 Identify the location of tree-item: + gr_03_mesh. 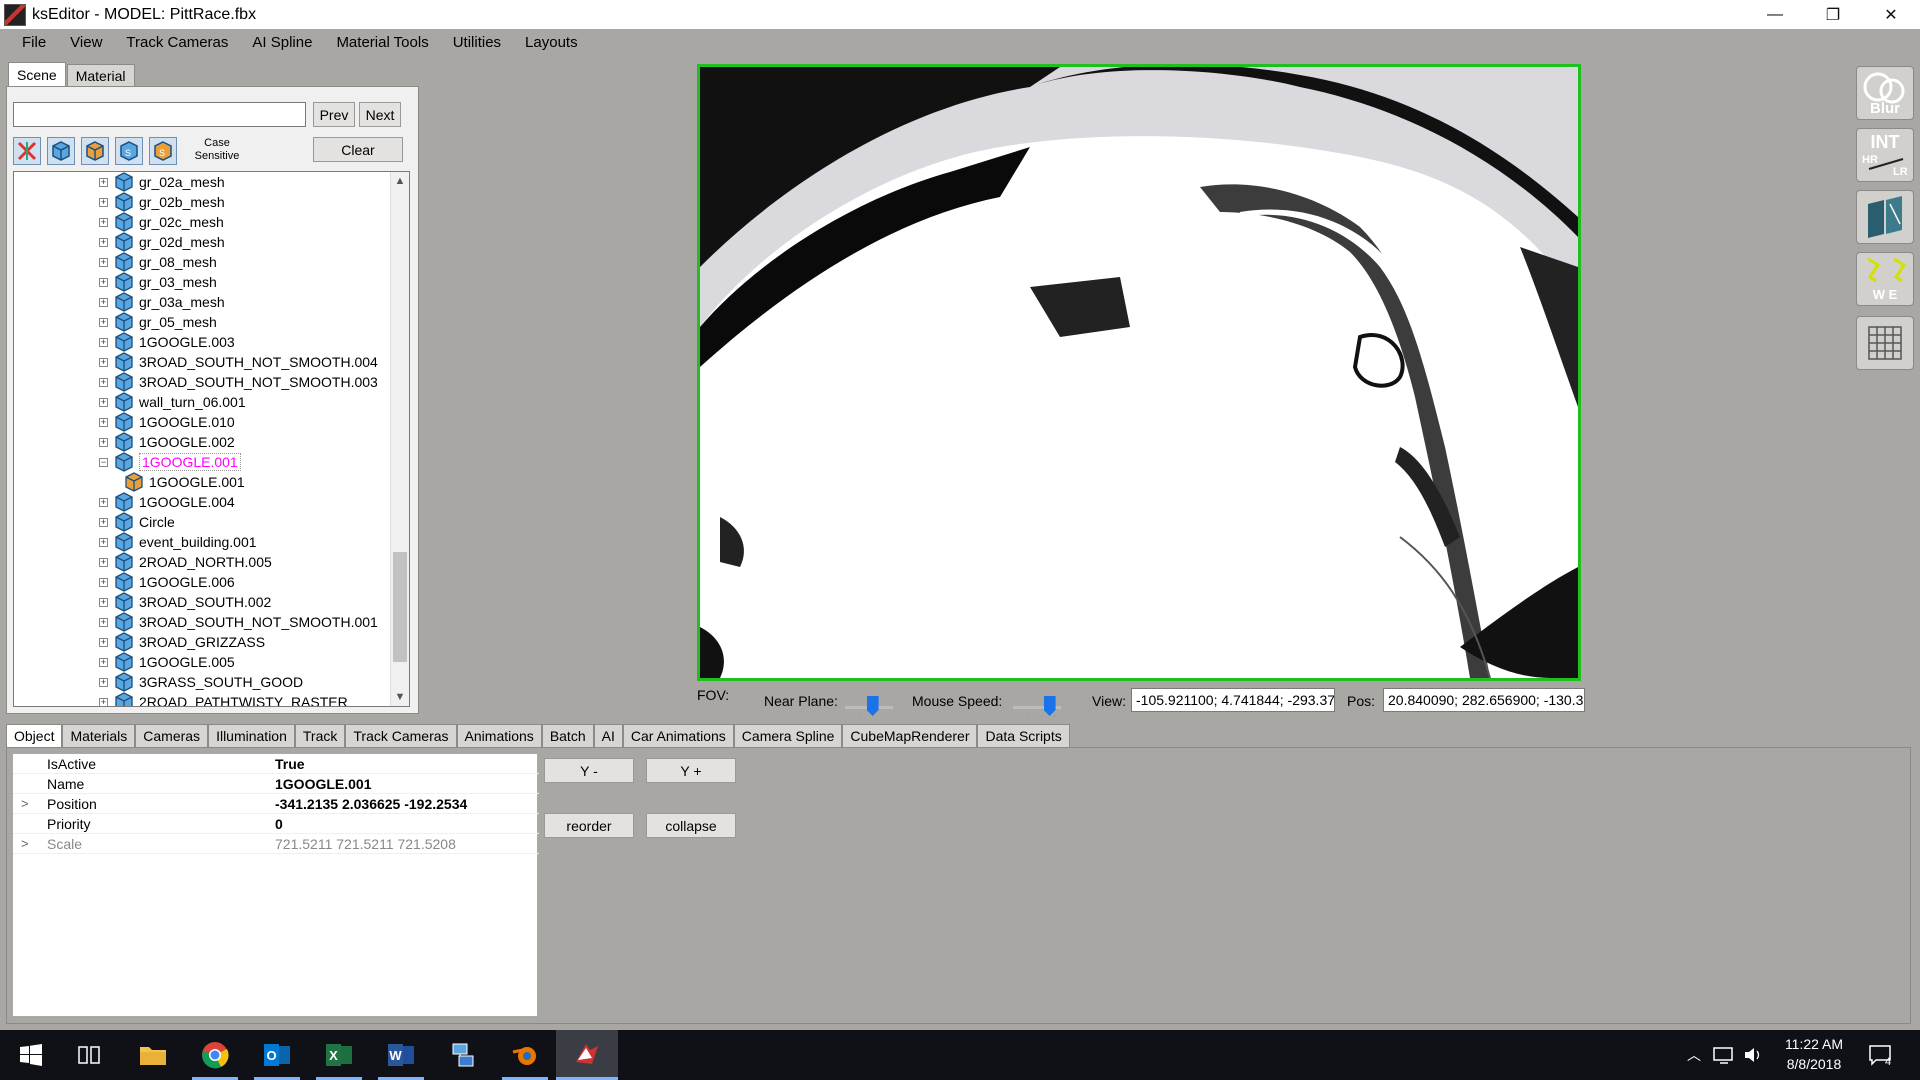
(158, 282).